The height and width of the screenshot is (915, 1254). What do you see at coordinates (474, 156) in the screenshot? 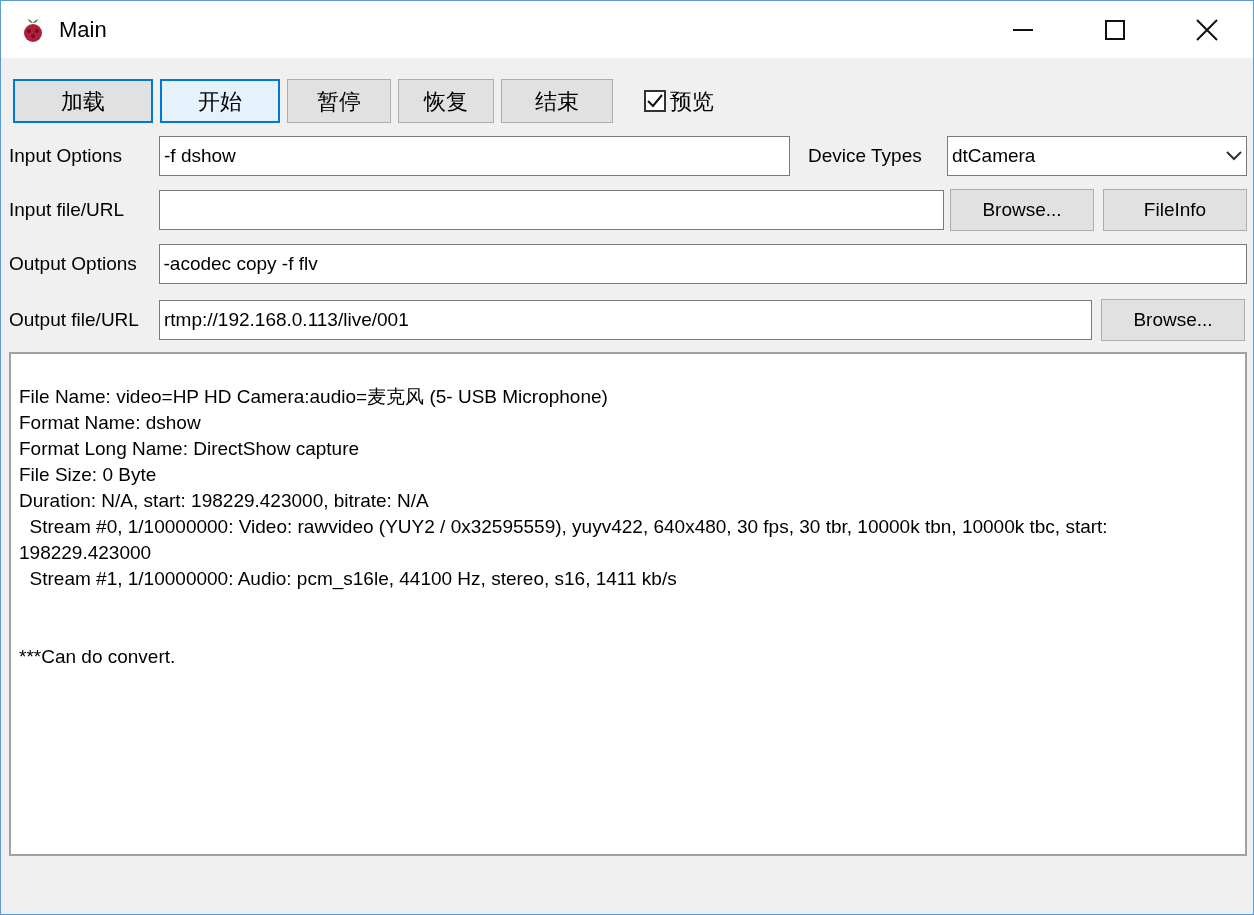
I see `input-options-field: -f dshow` at bounding box center [474, 156].